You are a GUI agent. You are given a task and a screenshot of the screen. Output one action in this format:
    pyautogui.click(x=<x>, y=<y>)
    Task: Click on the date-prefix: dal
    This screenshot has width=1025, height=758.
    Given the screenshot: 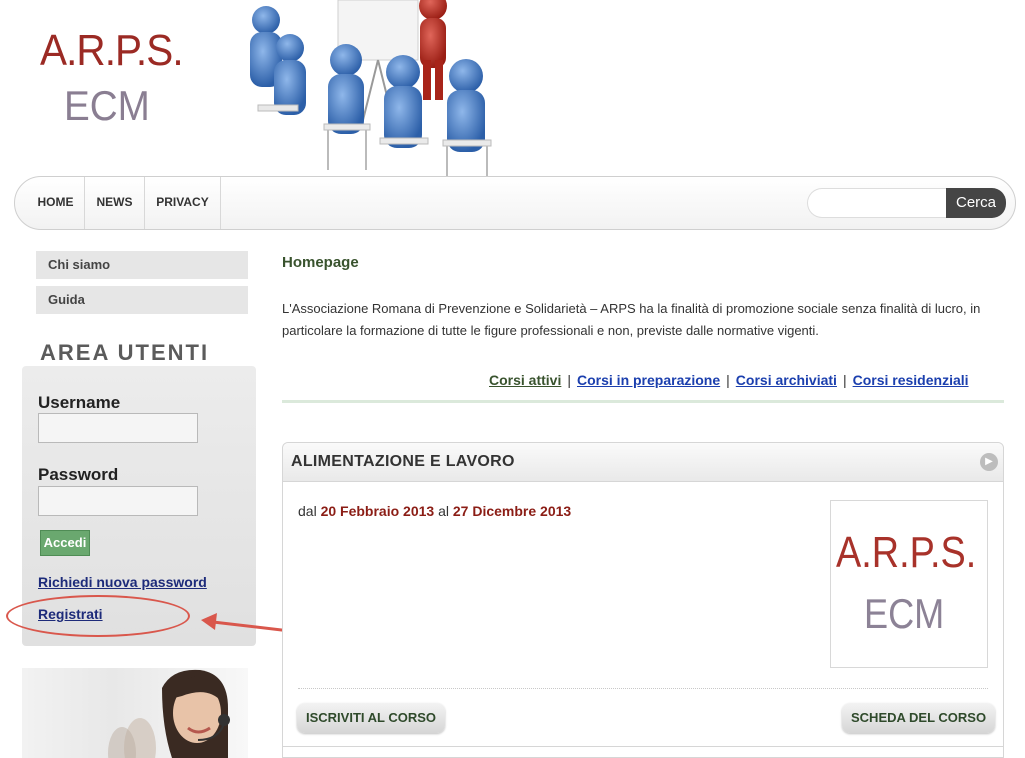 What is the action you would take?
    pyautogui.click(x=307, y=511)
    